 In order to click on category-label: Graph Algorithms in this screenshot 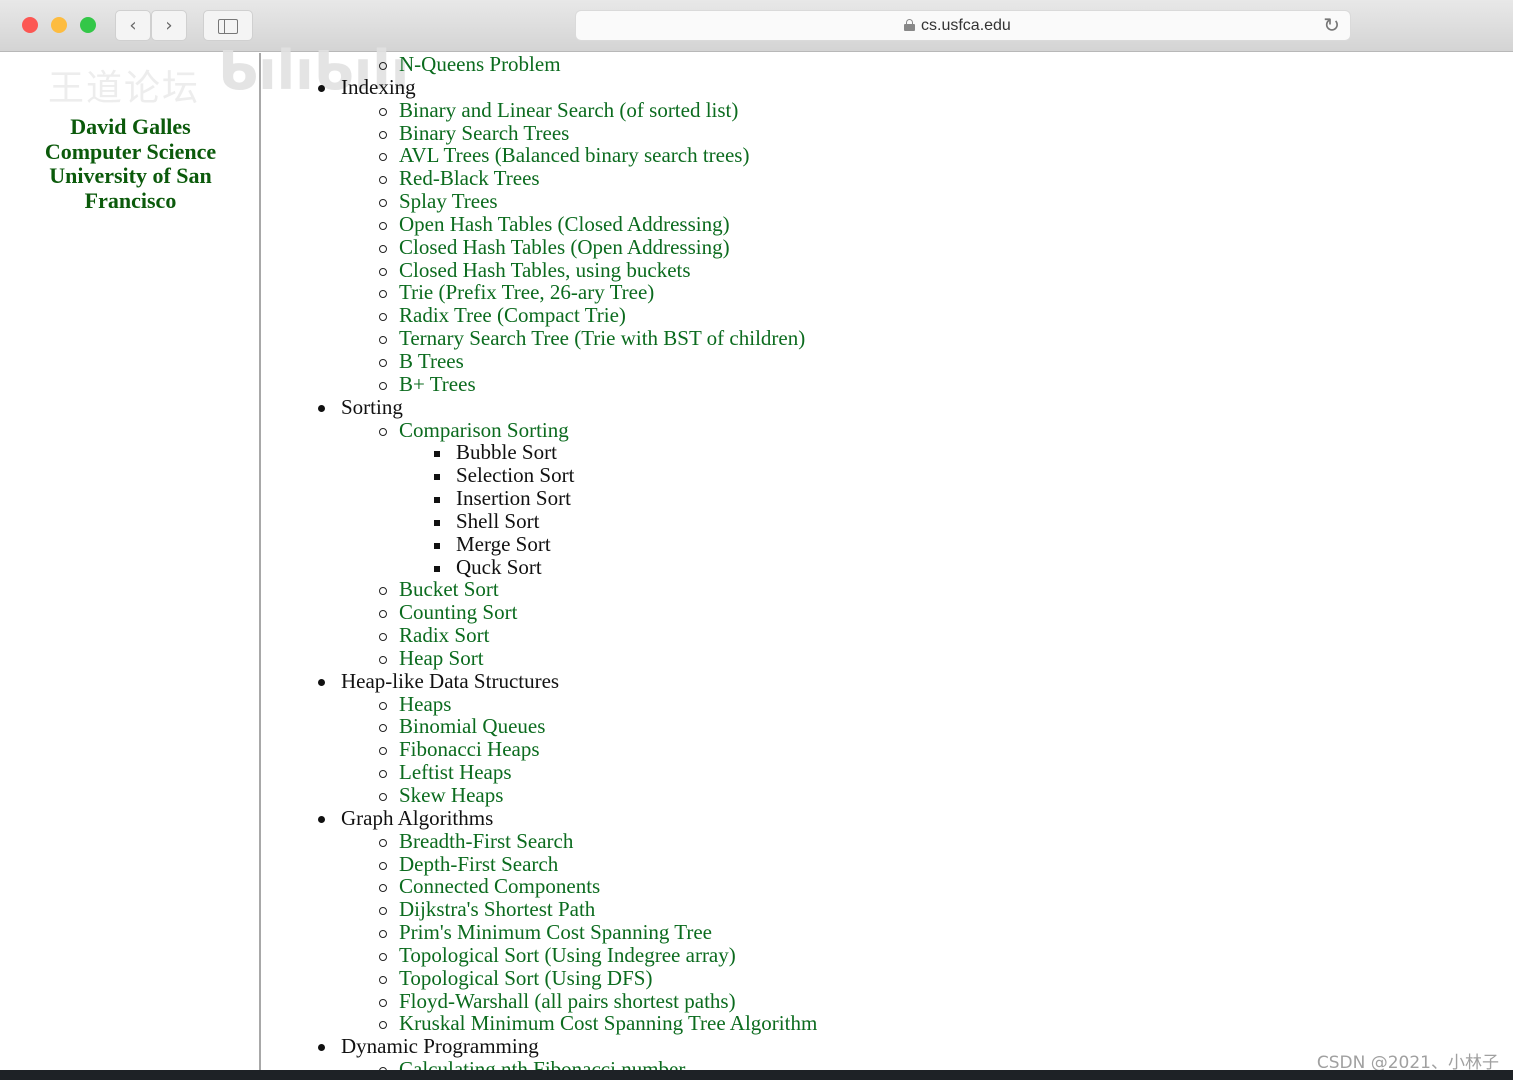, I will do `click(417, 817)`.